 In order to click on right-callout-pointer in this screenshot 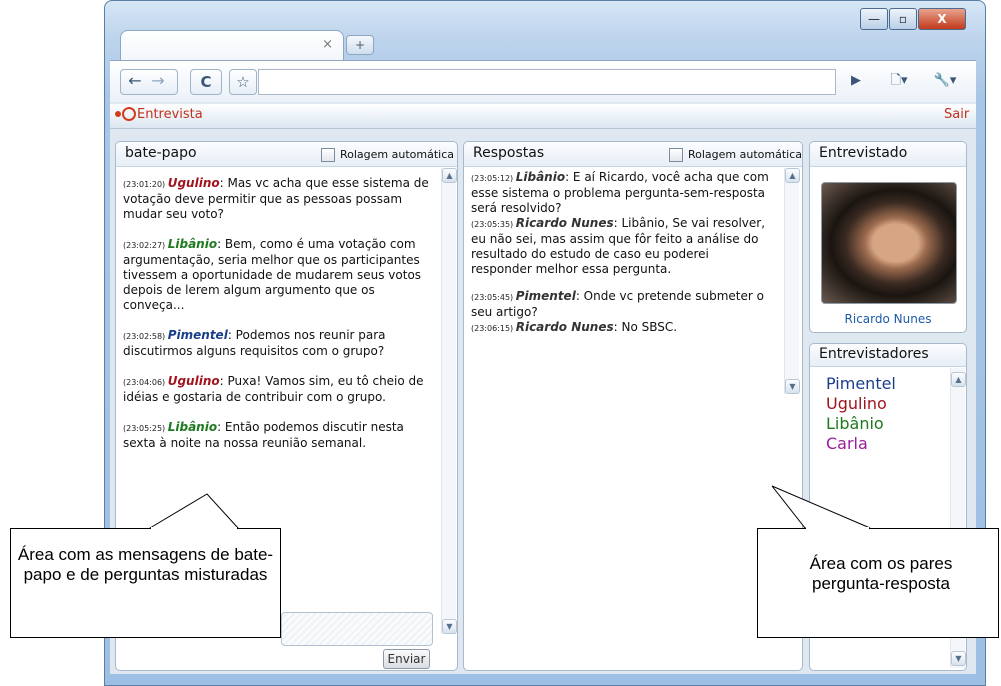, I will do `click(821, 507)`.